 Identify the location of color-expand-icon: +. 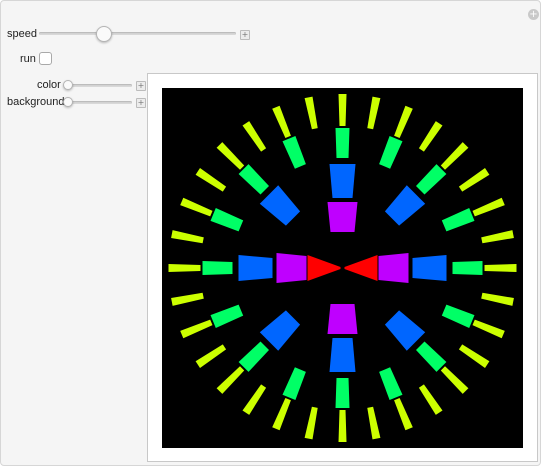
(141, 86).